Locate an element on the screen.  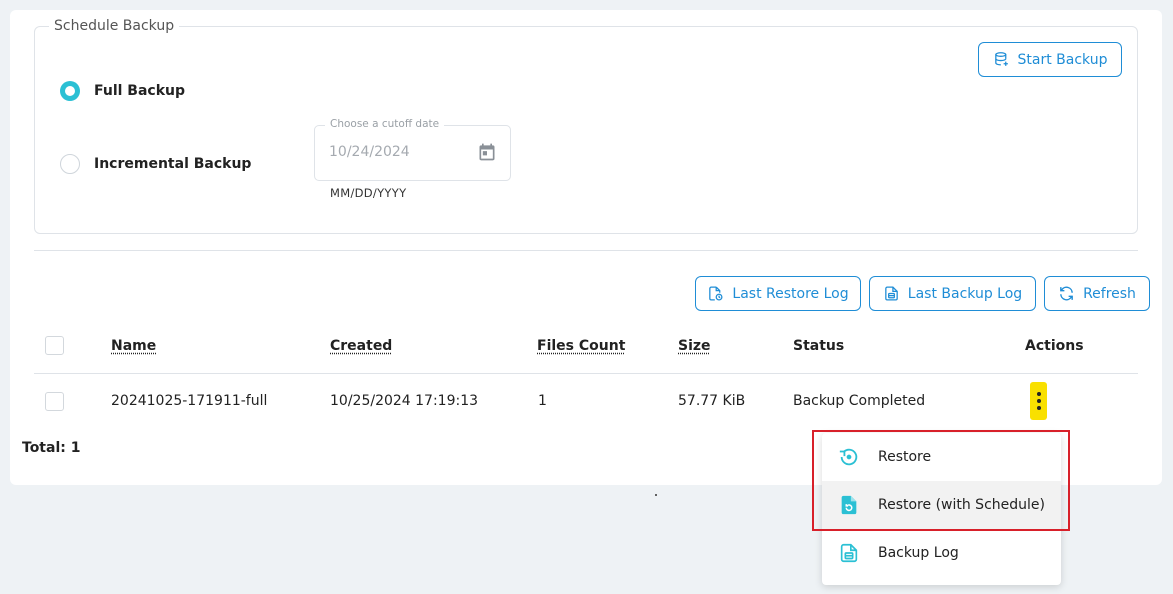
last-backup-log-label: Last Backup Log is located at coordinates (965, 293).